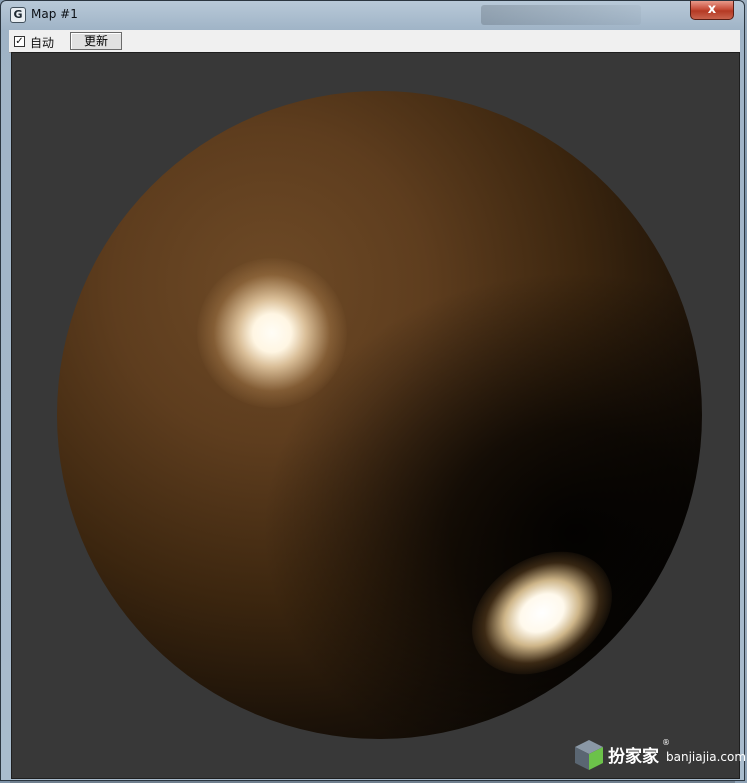 Image resolution: width=747 pixels, height=783 pixels. I want to click on cube-logo-icon, so click(589, 755).